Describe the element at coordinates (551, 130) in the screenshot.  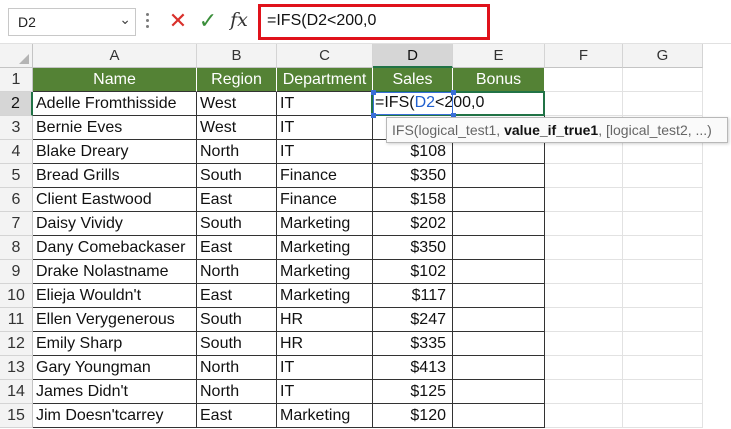
I see `tooltip-arg-current: value_if_true1` at that location.